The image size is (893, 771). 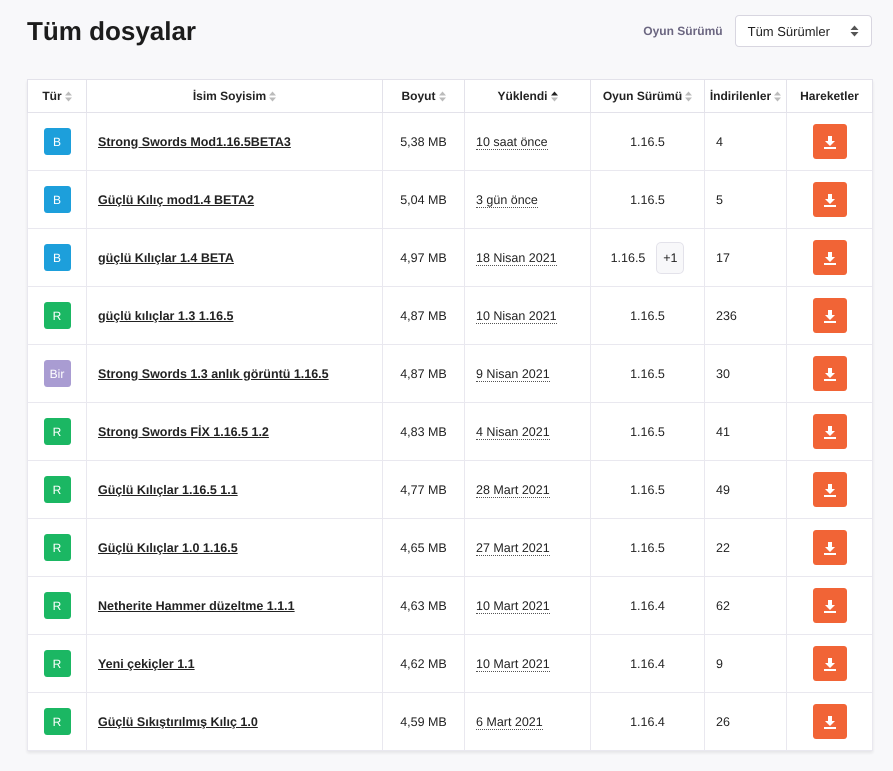 I want to click on file-size-cell: 5,04 MB, so click(x=423, y=199).